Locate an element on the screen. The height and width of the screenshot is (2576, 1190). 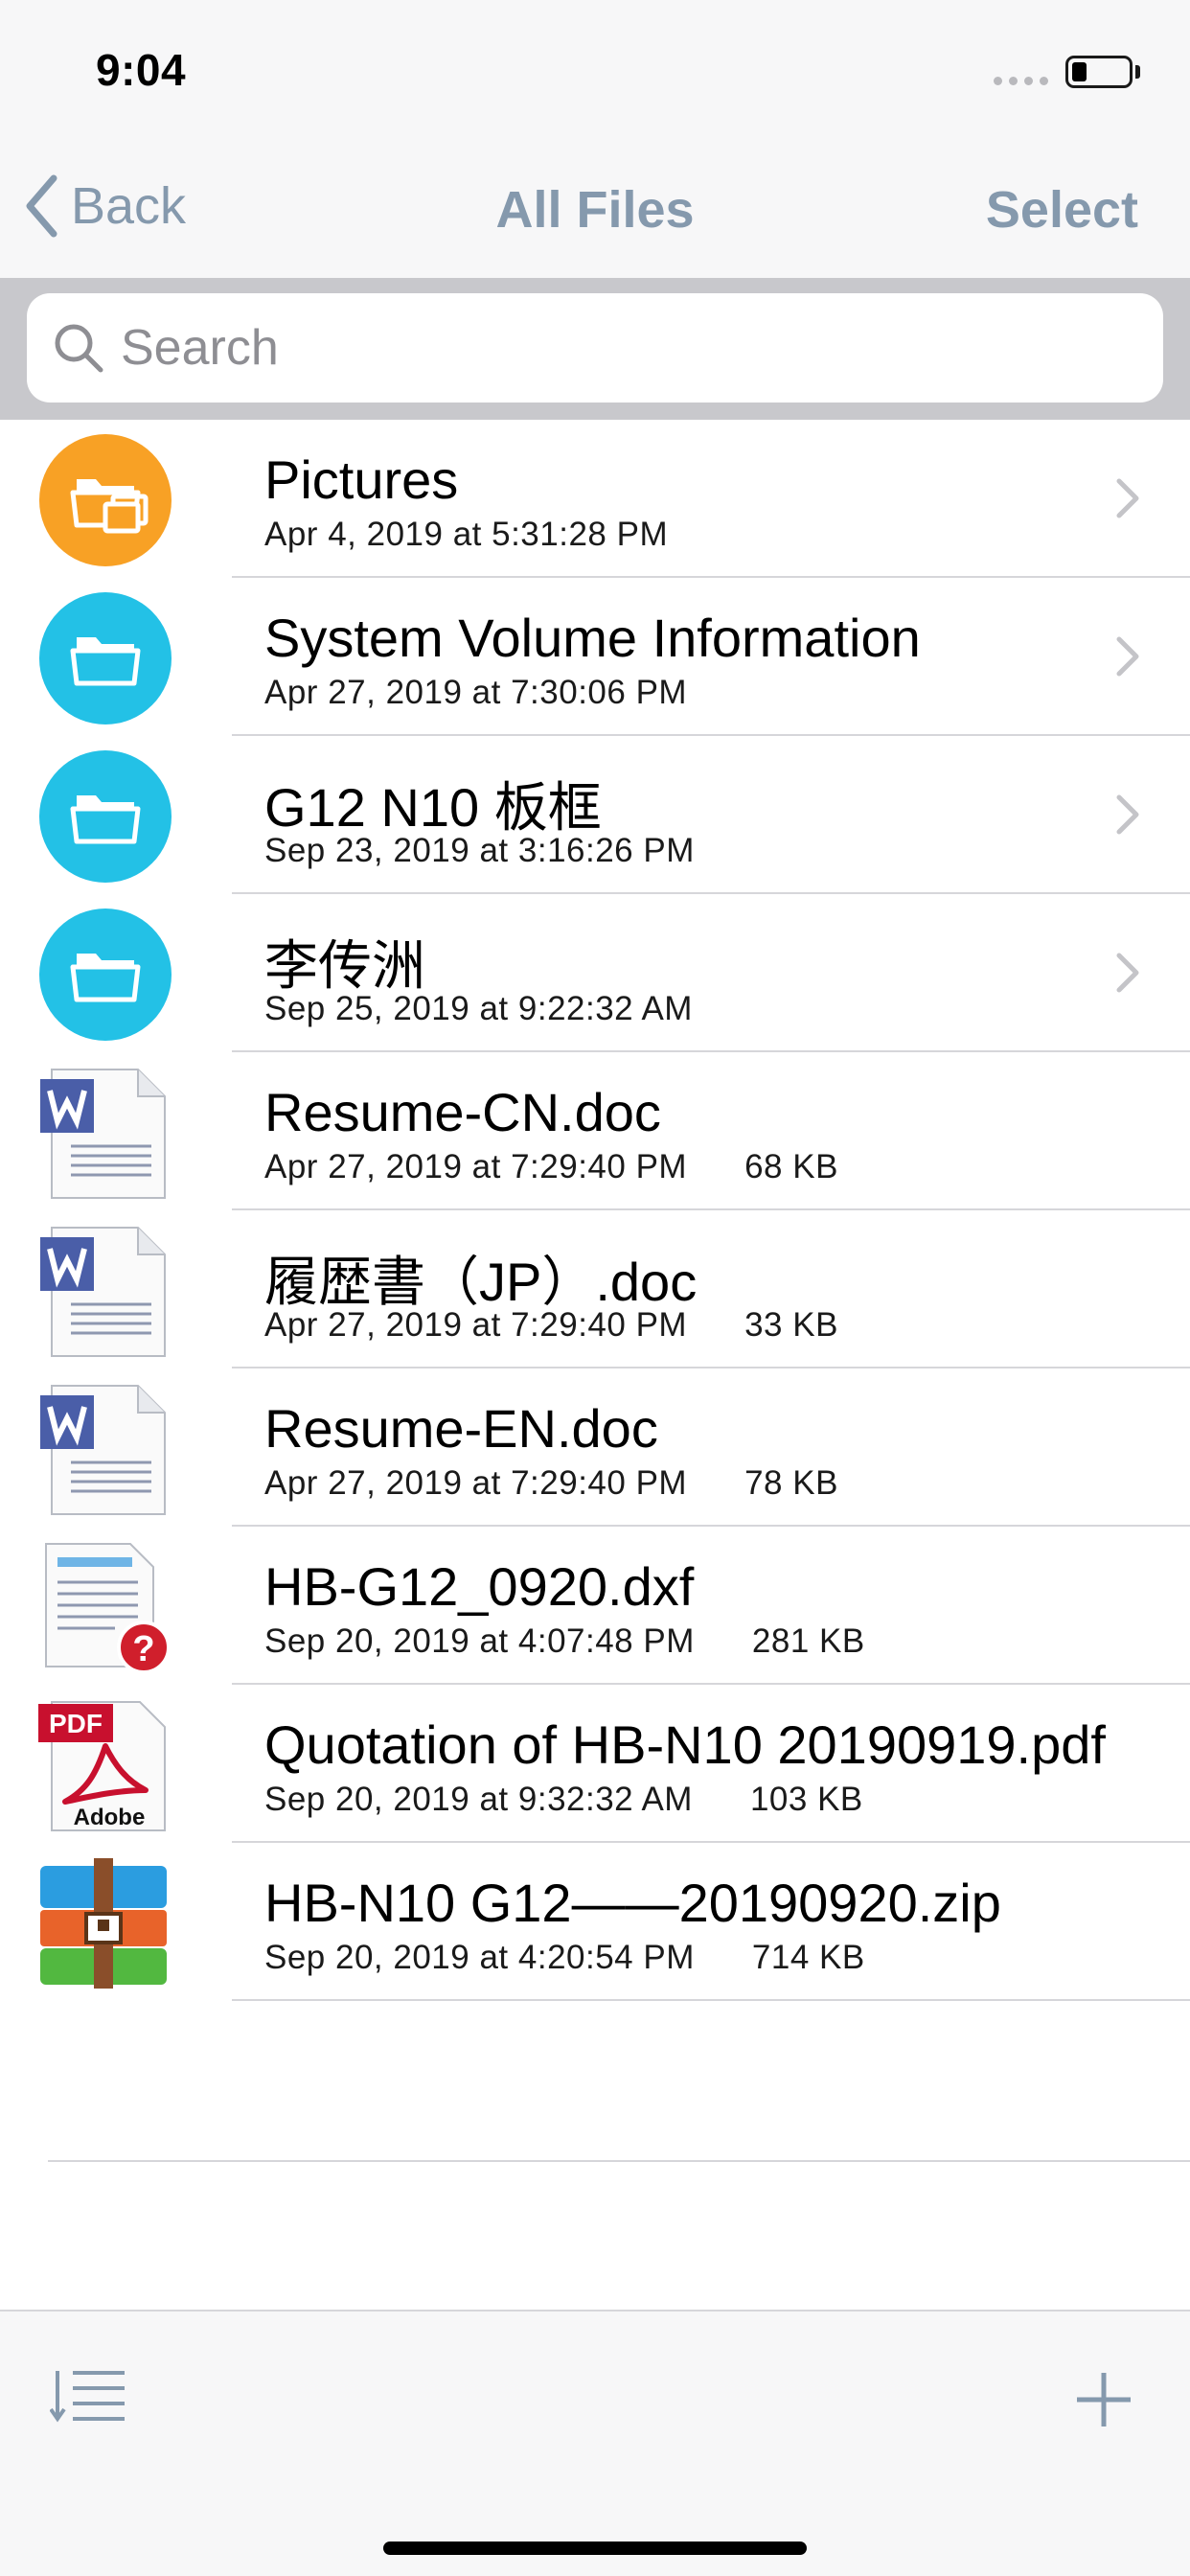
file-name: Resume-CN.doc is located at coordinates (463, 1112).